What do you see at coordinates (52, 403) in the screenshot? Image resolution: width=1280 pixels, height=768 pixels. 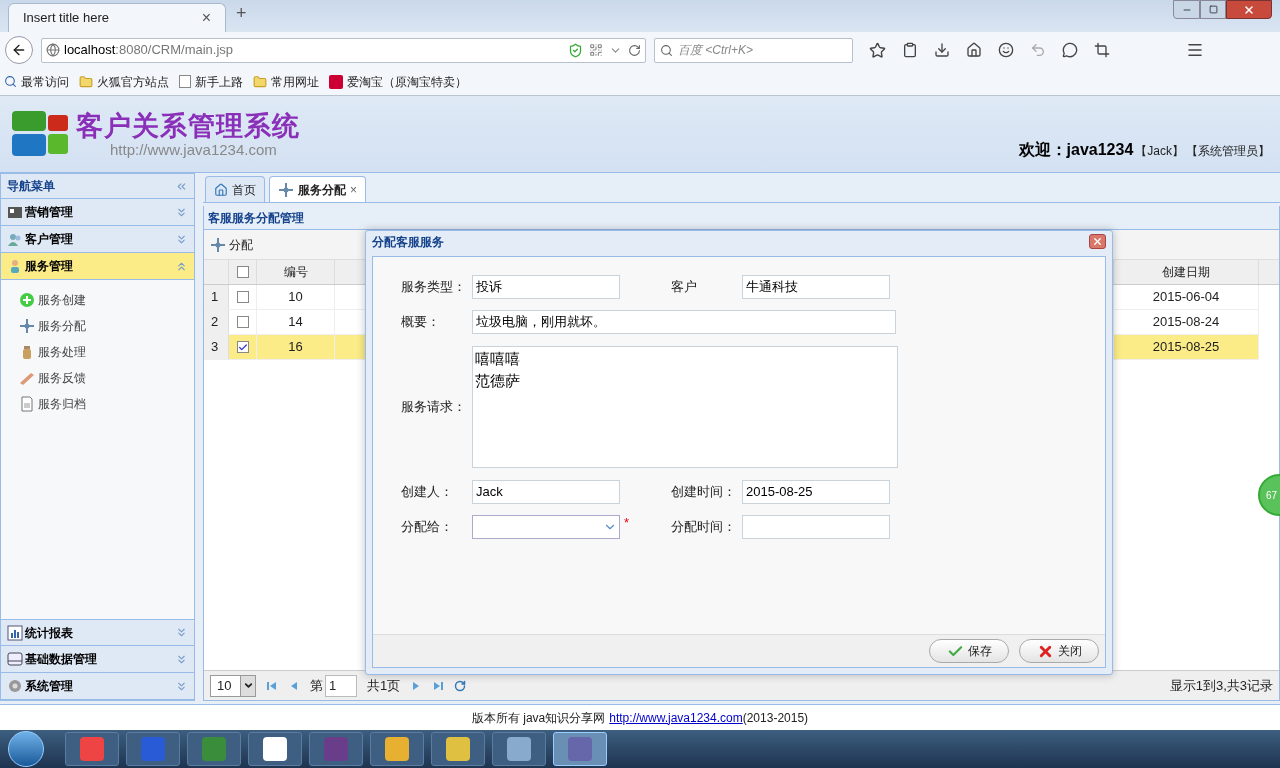 I see `menu-item: 服务归档` at bounding box center [52, 403].